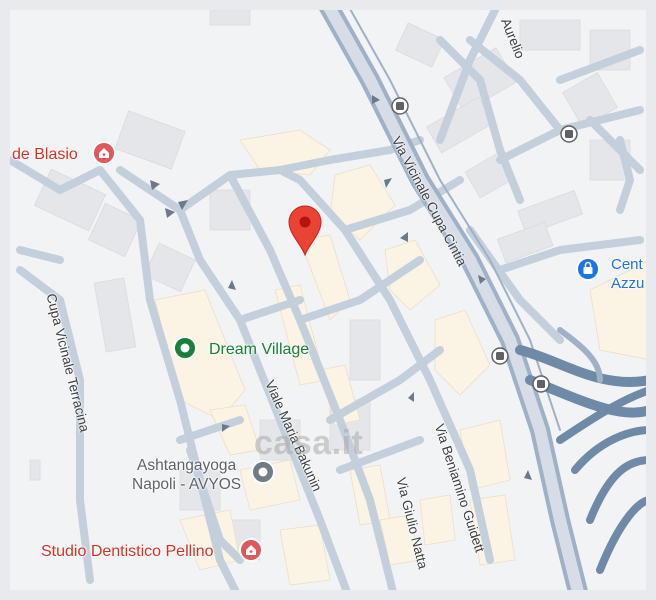 This screenshot has width=656, height=600. I want to click on poi-label-centro-line1: Cent, so click(627, 264).